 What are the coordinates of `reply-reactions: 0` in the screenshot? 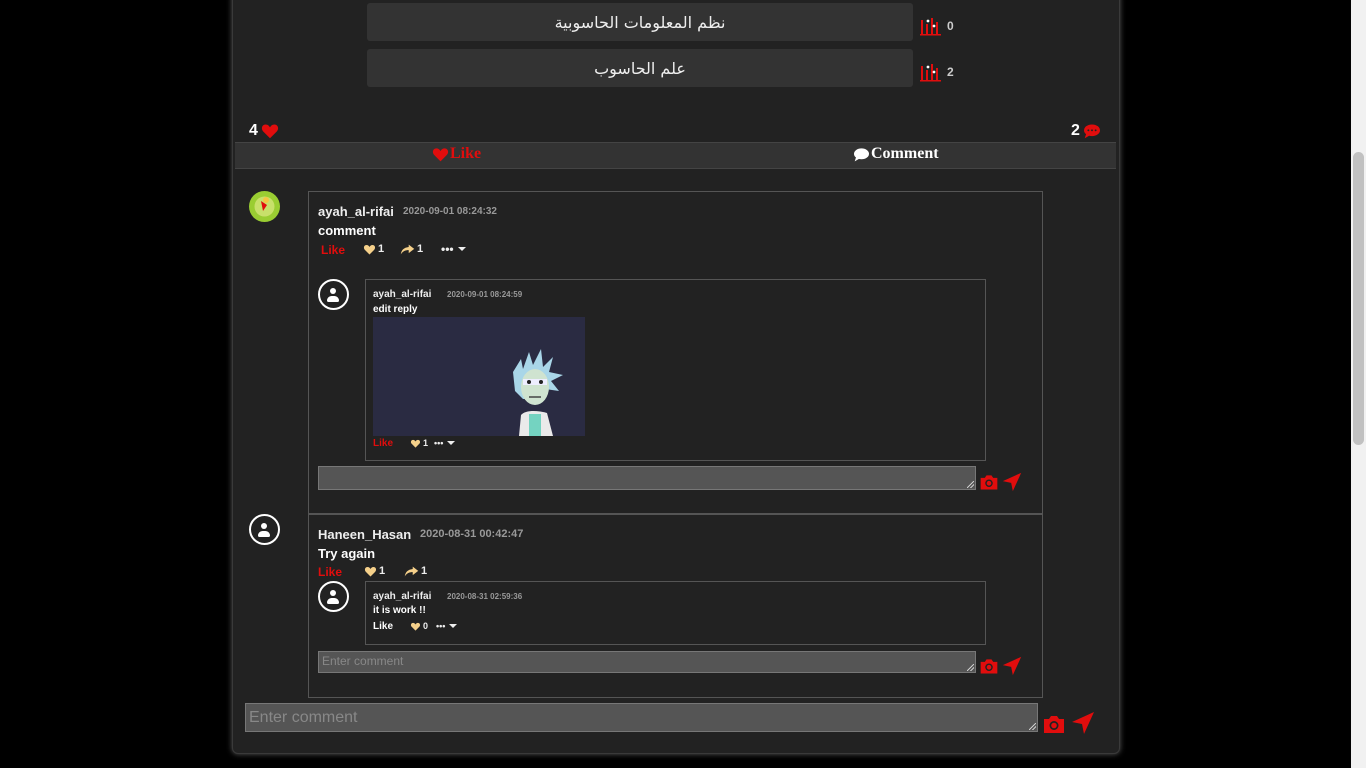 It's located at (419, 626).